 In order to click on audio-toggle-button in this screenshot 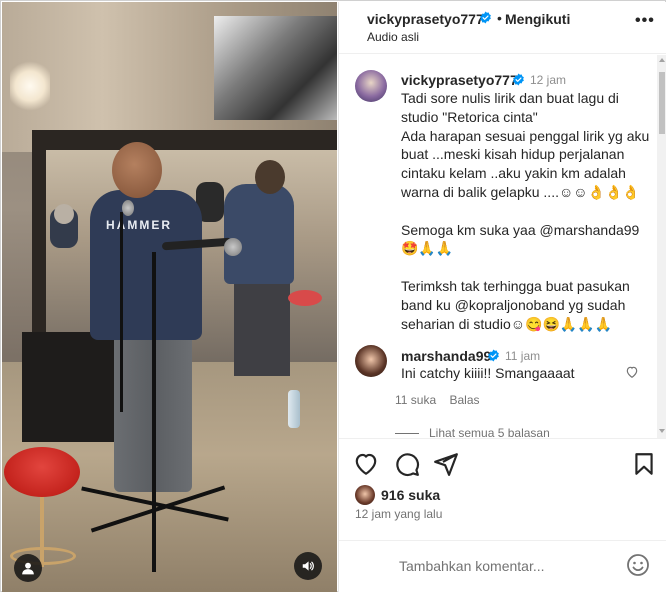, I will do `click(308, 566)`.